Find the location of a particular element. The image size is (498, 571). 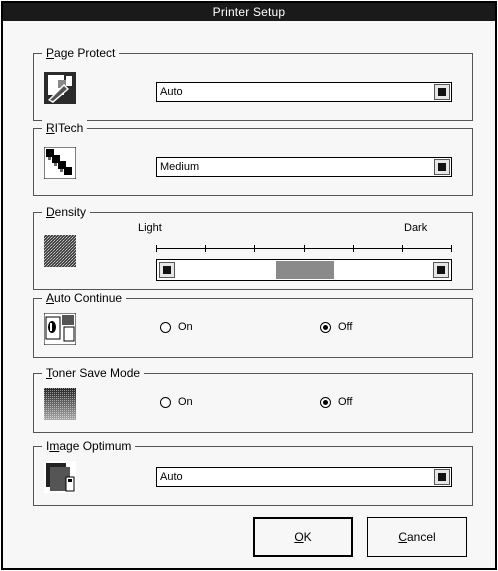

page-protect-title: Page Protect is located at coordinates (81, 53).